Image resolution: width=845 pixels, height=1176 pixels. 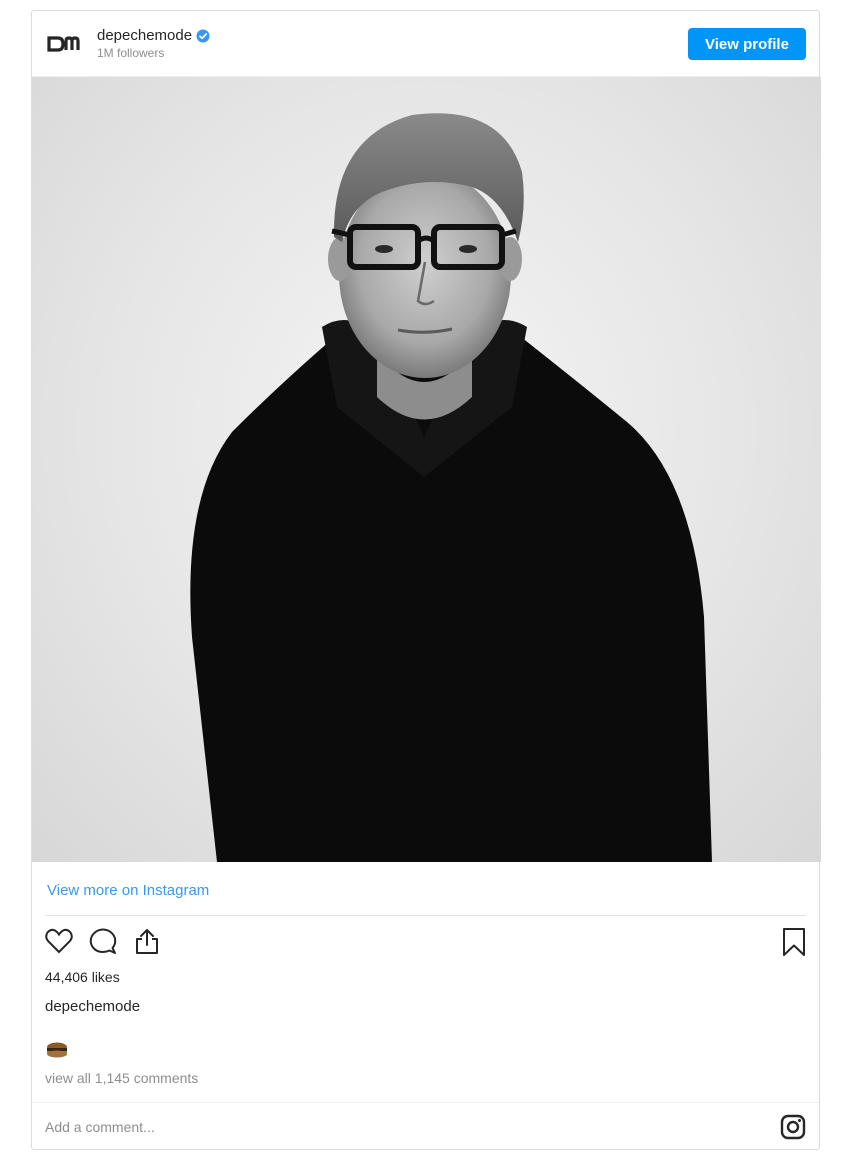 I want to click on username-row: depechemode, so click(x=153, y=35).